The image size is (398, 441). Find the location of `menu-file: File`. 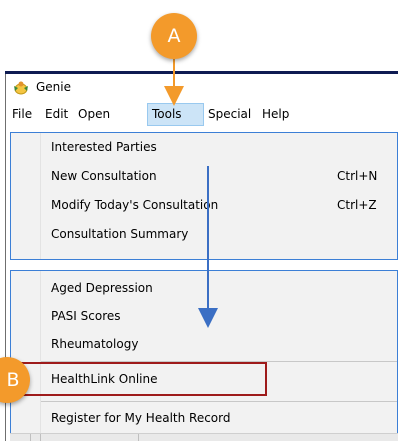

menu-file: File is located at coordinates (22, 114).